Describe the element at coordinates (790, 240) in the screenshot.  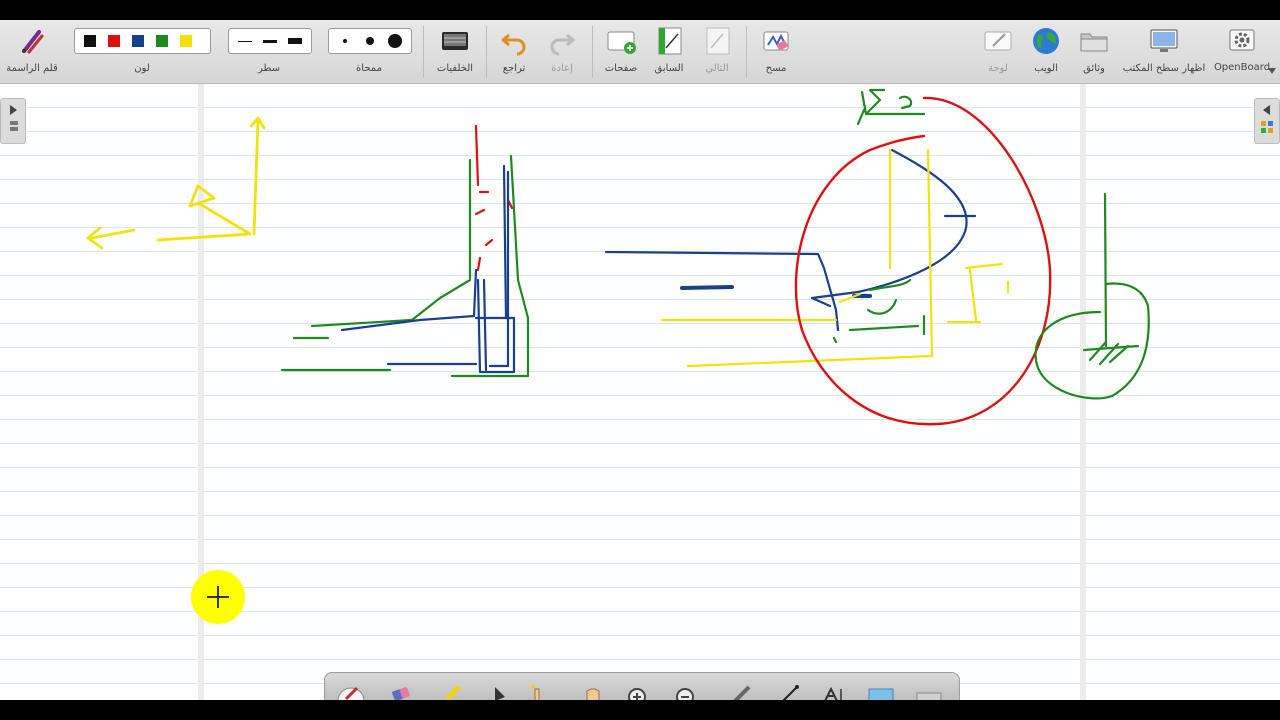
I see `middle-sketch-blue` at that location.